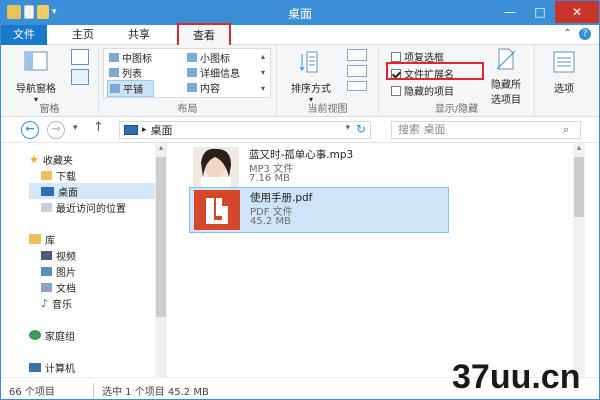  Describe the element at coordinates (204, 35) in the screenshot. I see `tab-view: 查看` at that location.